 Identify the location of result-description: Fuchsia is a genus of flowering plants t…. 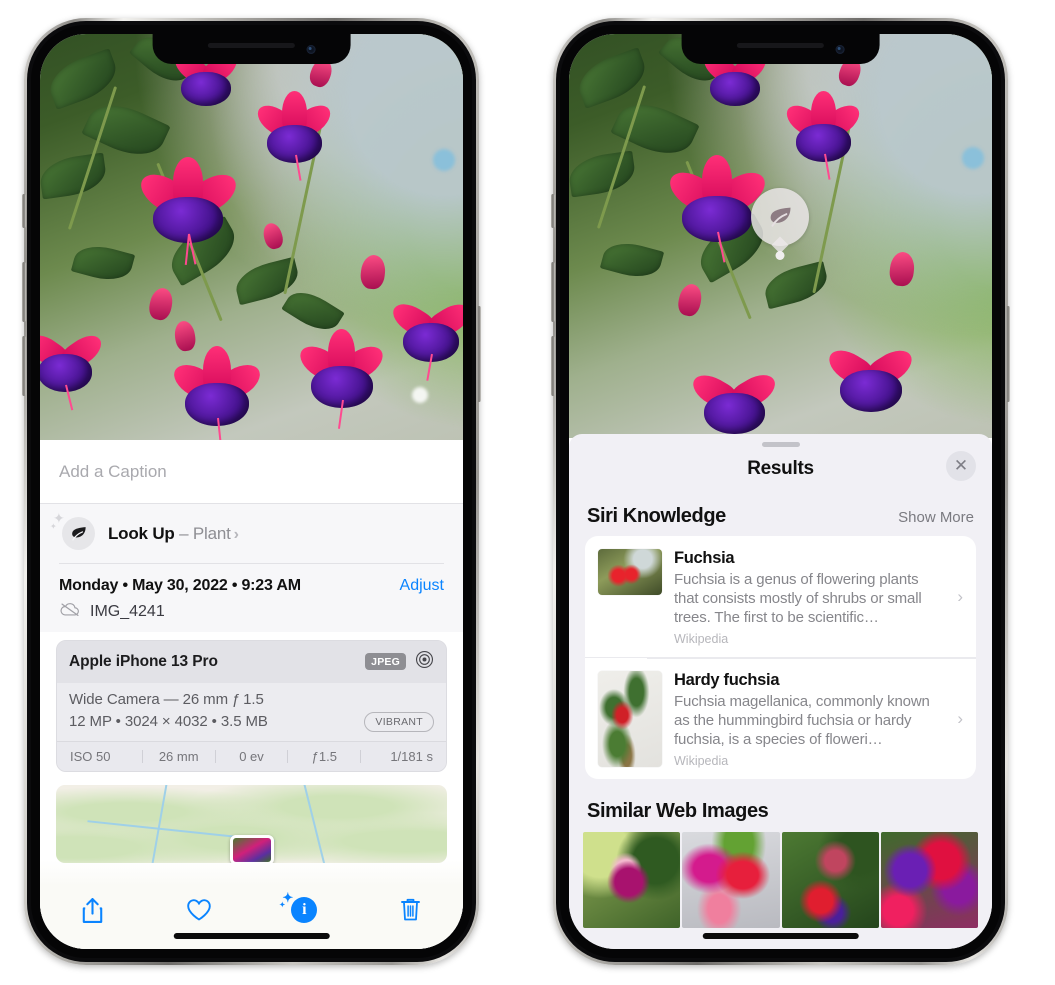
(798, 599).